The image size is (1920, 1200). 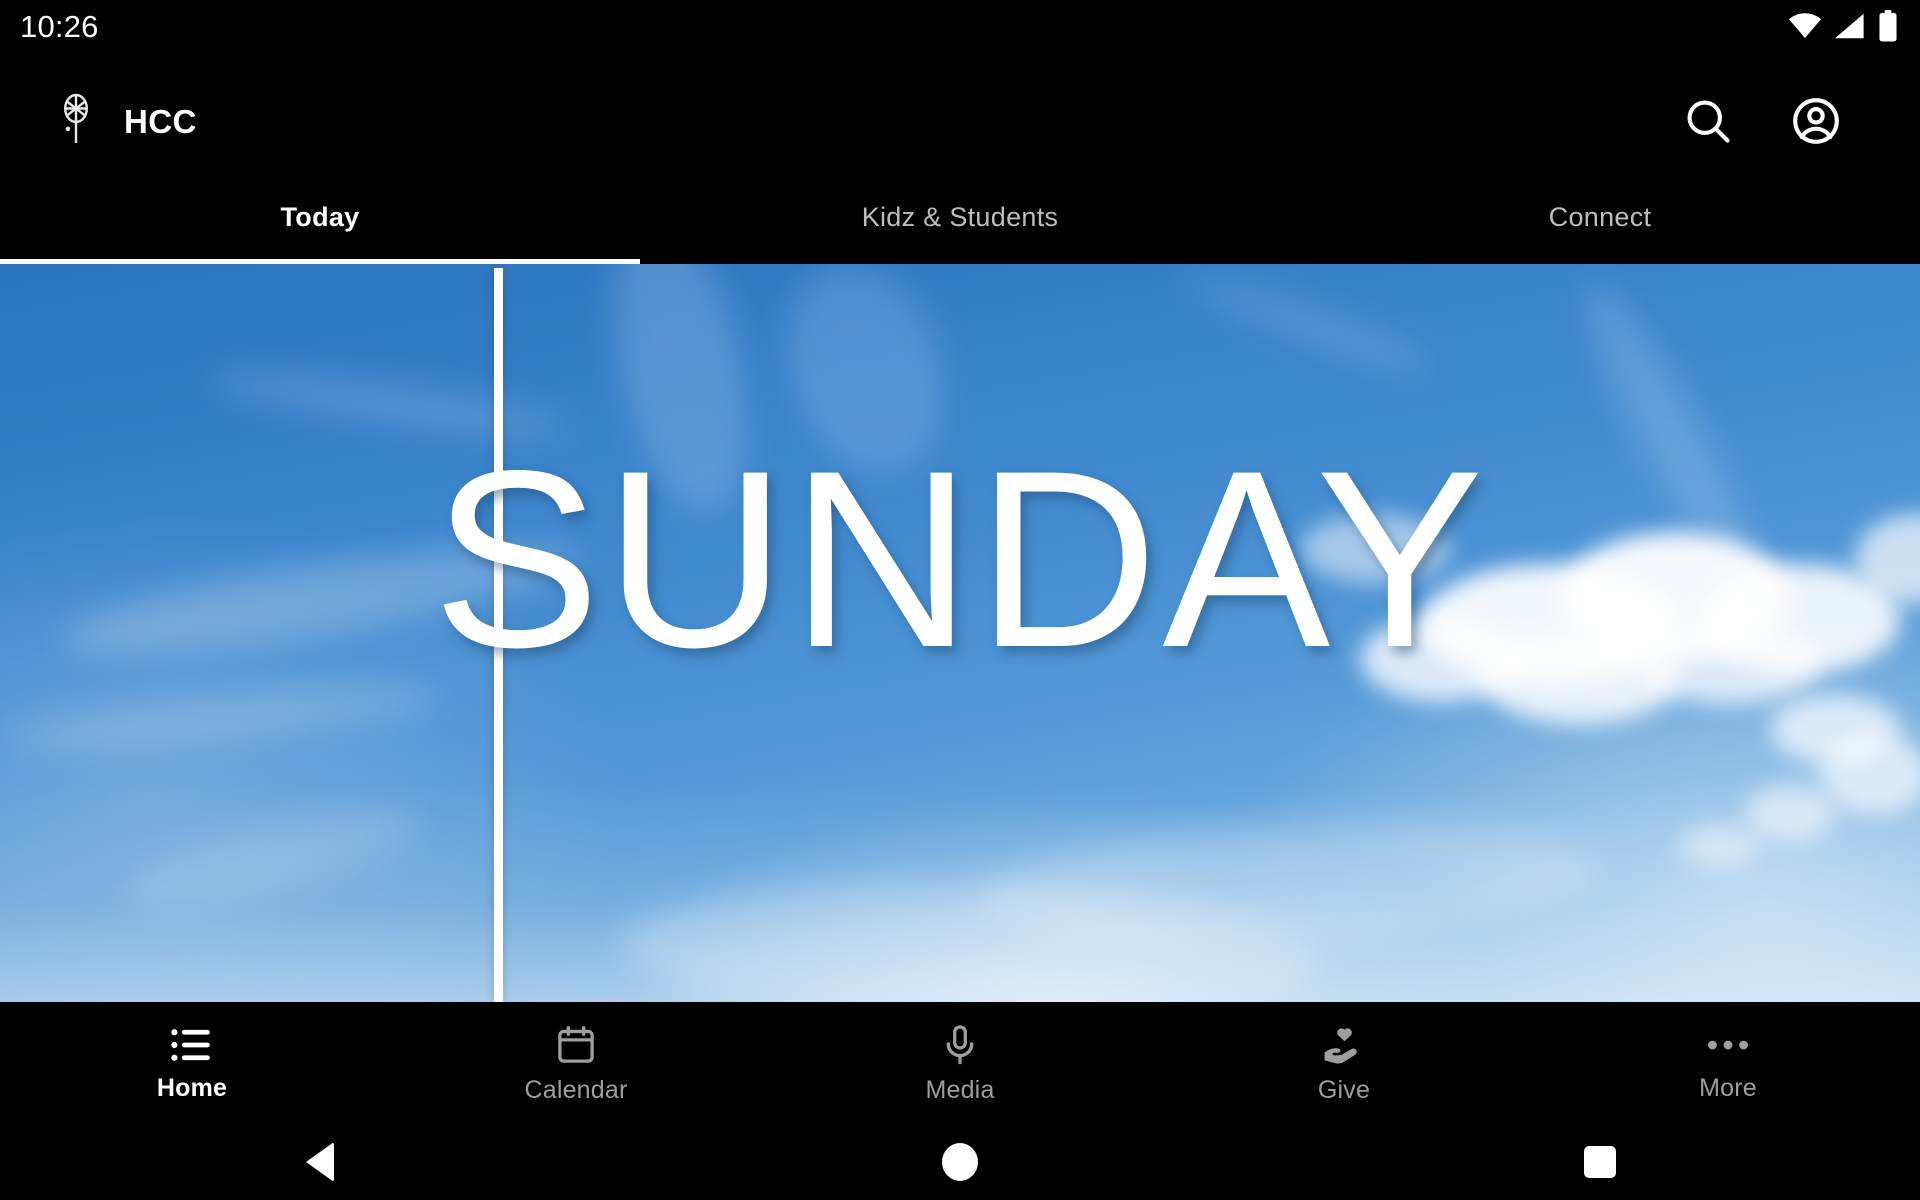 What do you see at coordinates (1850, 26) in the screenshot?
I see `cellular-signal-icon` at bounding box center [1850, 26].